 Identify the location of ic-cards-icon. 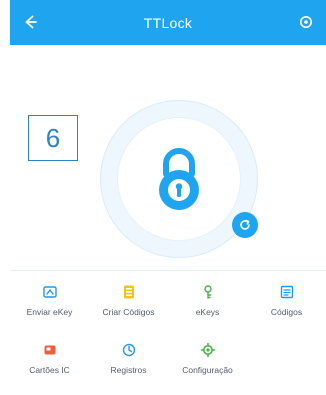
(50, 350).